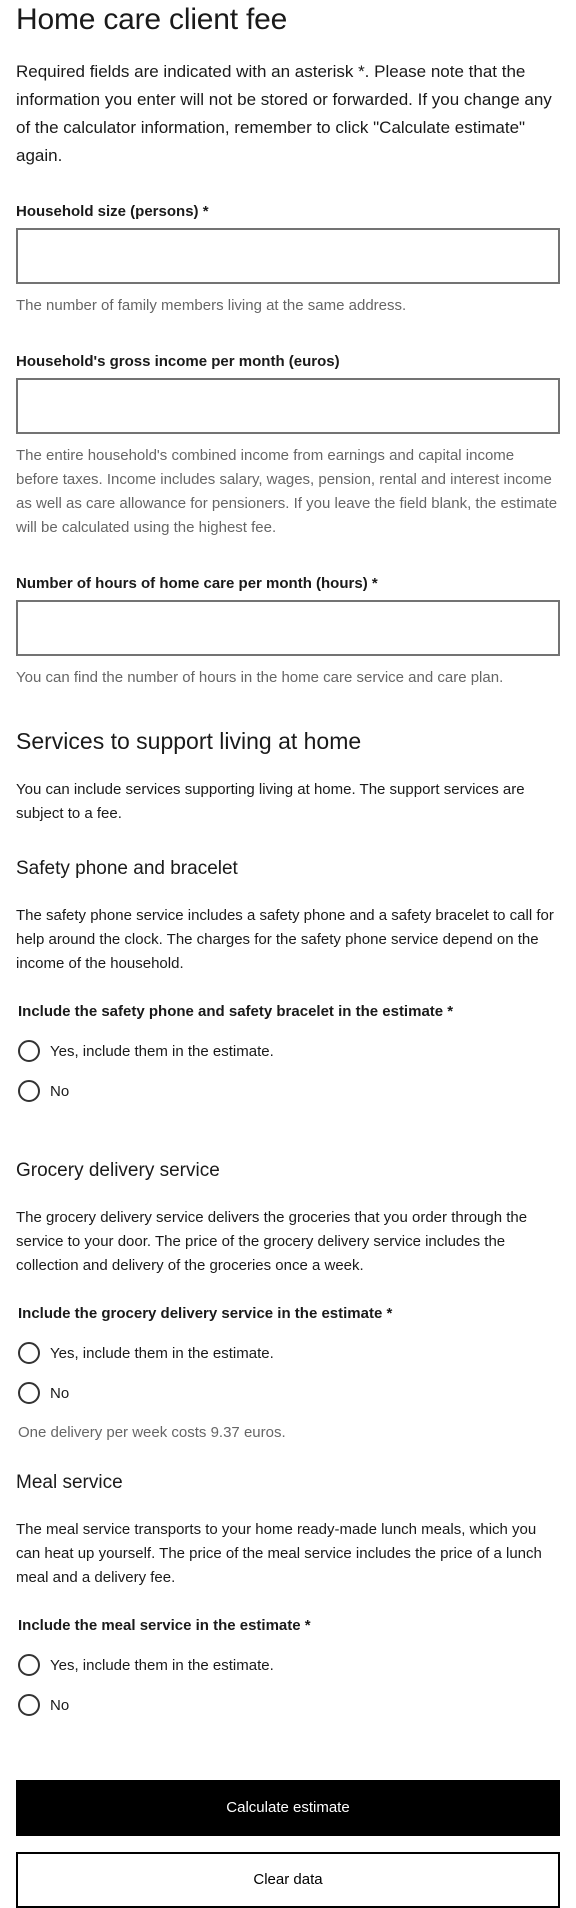 The width and height of the screenshot is (576, 1908). Describe the element at coordinates (118, 1170) in the screenshot. I see `grocery-delivery-heading: Grocery delivery service` at that location.